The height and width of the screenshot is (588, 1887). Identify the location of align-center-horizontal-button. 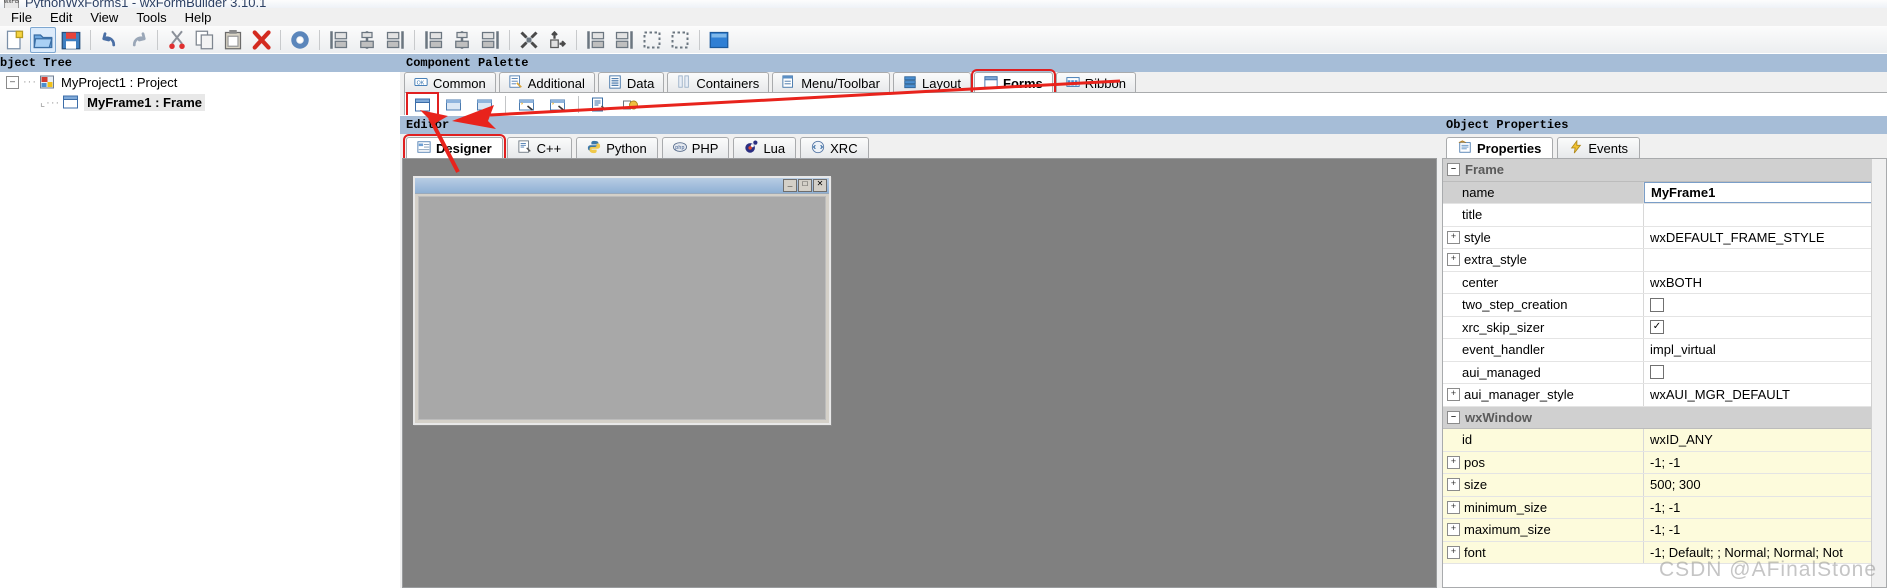
(367, 40).